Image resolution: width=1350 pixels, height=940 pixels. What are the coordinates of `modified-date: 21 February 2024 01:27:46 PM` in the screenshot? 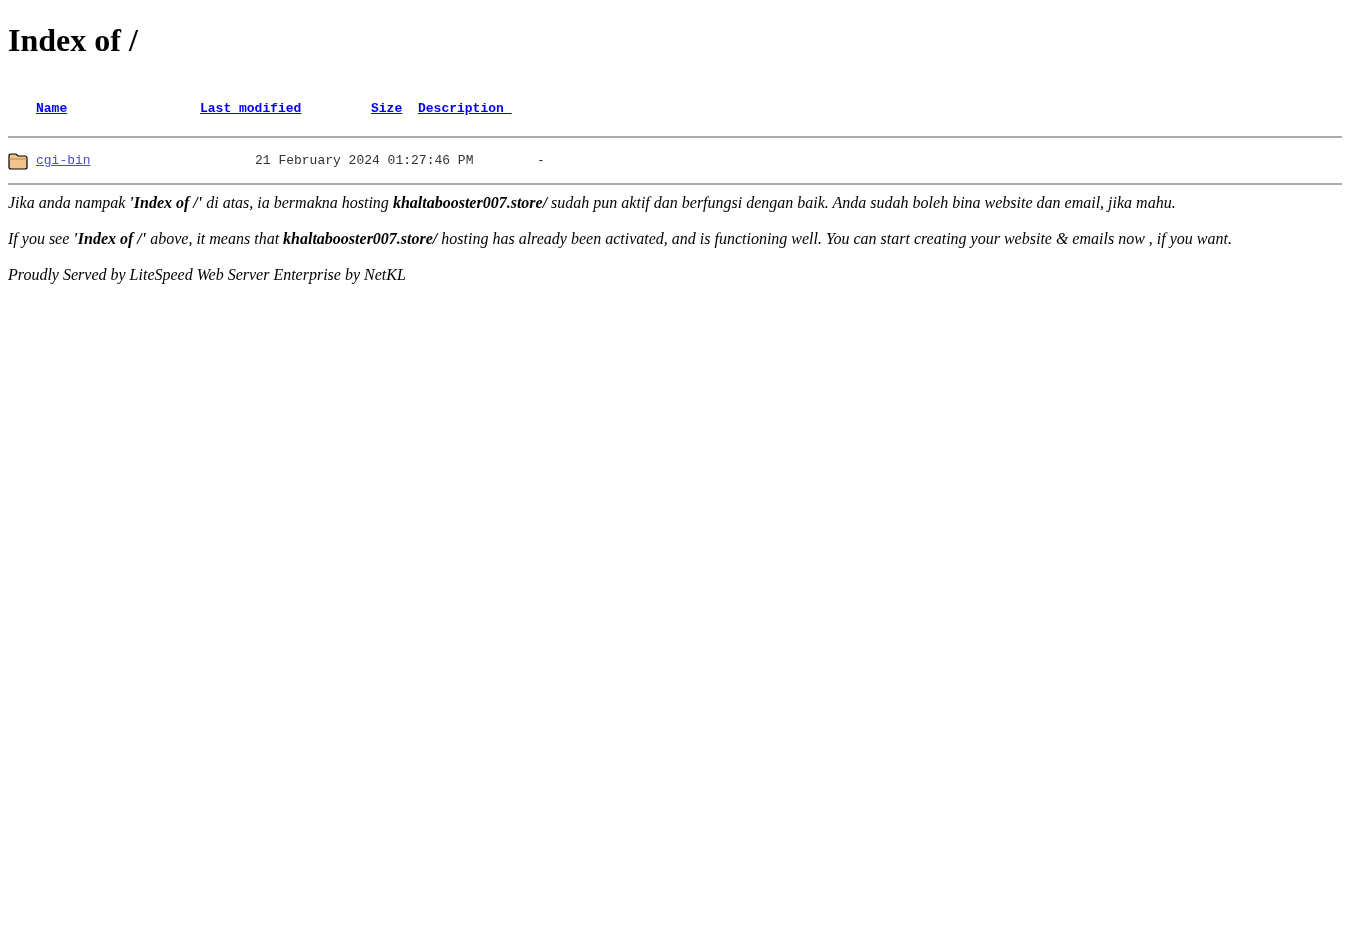 It's located at (365, 161).